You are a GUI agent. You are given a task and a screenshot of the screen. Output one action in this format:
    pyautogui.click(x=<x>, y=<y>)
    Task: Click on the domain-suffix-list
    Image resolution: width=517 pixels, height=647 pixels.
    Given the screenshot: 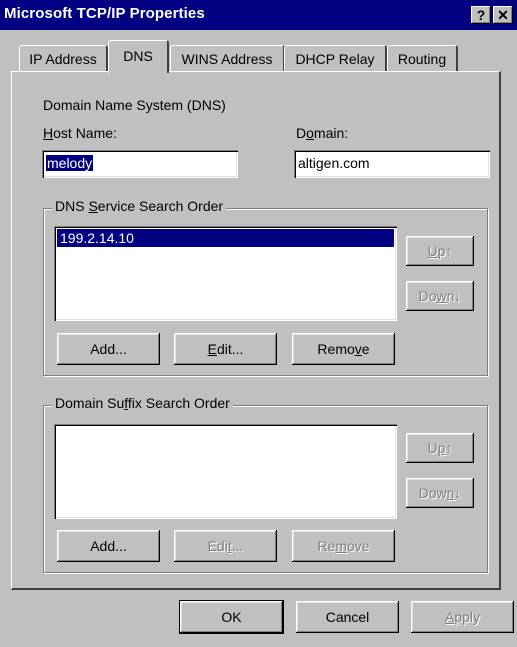 What is the action you would take?
    pyautogui.click(x=225, y=471)
    